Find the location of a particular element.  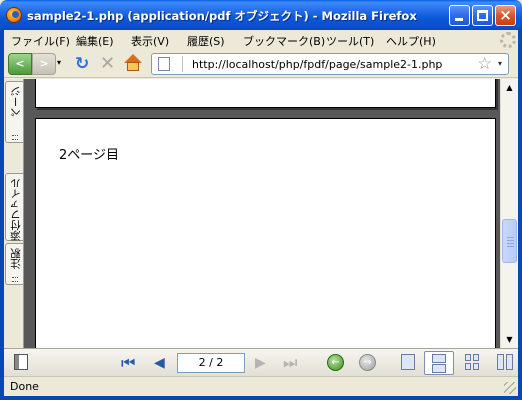

close-button: × is located at coordinates (505, 15).